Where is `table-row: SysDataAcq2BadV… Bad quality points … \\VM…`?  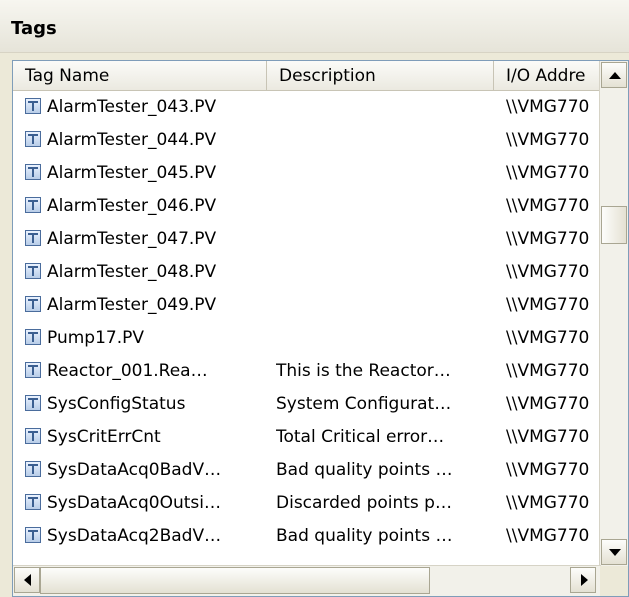 table-row: SysDataAcq2BadV… Bad quality points … \\VM… is located at coordinates (308, 536).